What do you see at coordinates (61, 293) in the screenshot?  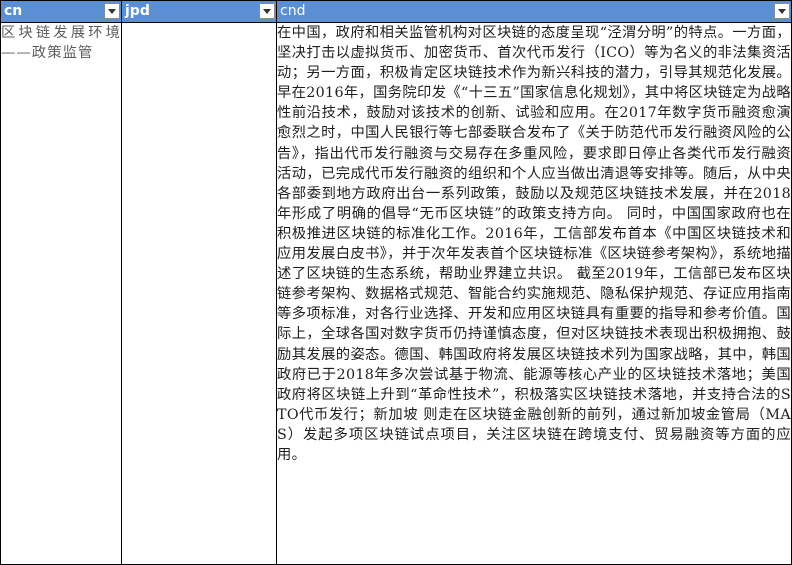 I see `cell-cn: 区块链发展环境——政策监管` at bounding box center [61, 293].